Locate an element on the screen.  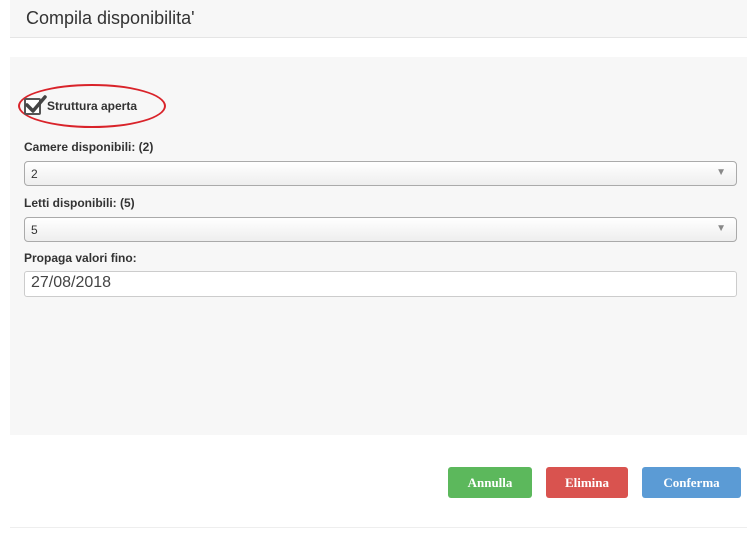
propaga-label: Propaga valori fino: is located at coordinates (80, 258).